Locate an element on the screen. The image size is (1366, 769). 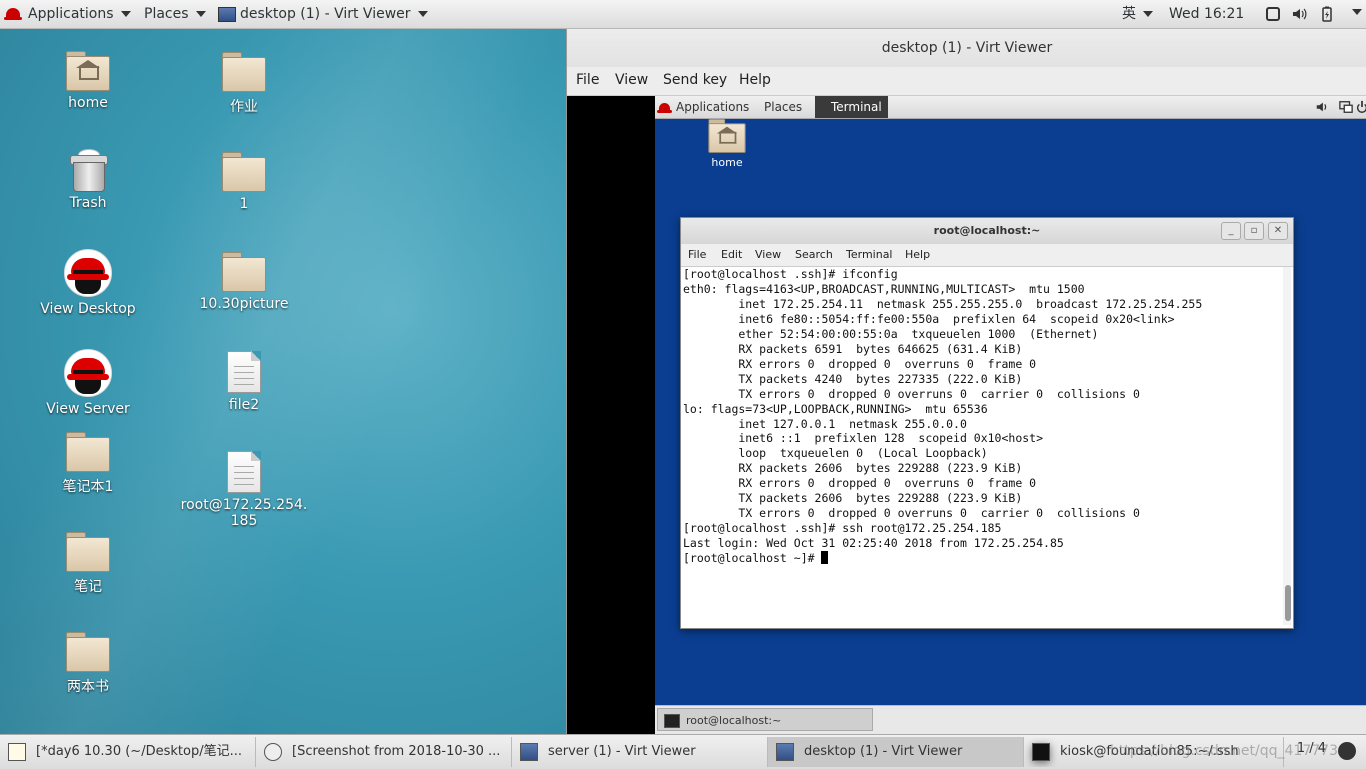
desktop-icon-view-desktop: View Desktop is located at coordinates (88, 283).